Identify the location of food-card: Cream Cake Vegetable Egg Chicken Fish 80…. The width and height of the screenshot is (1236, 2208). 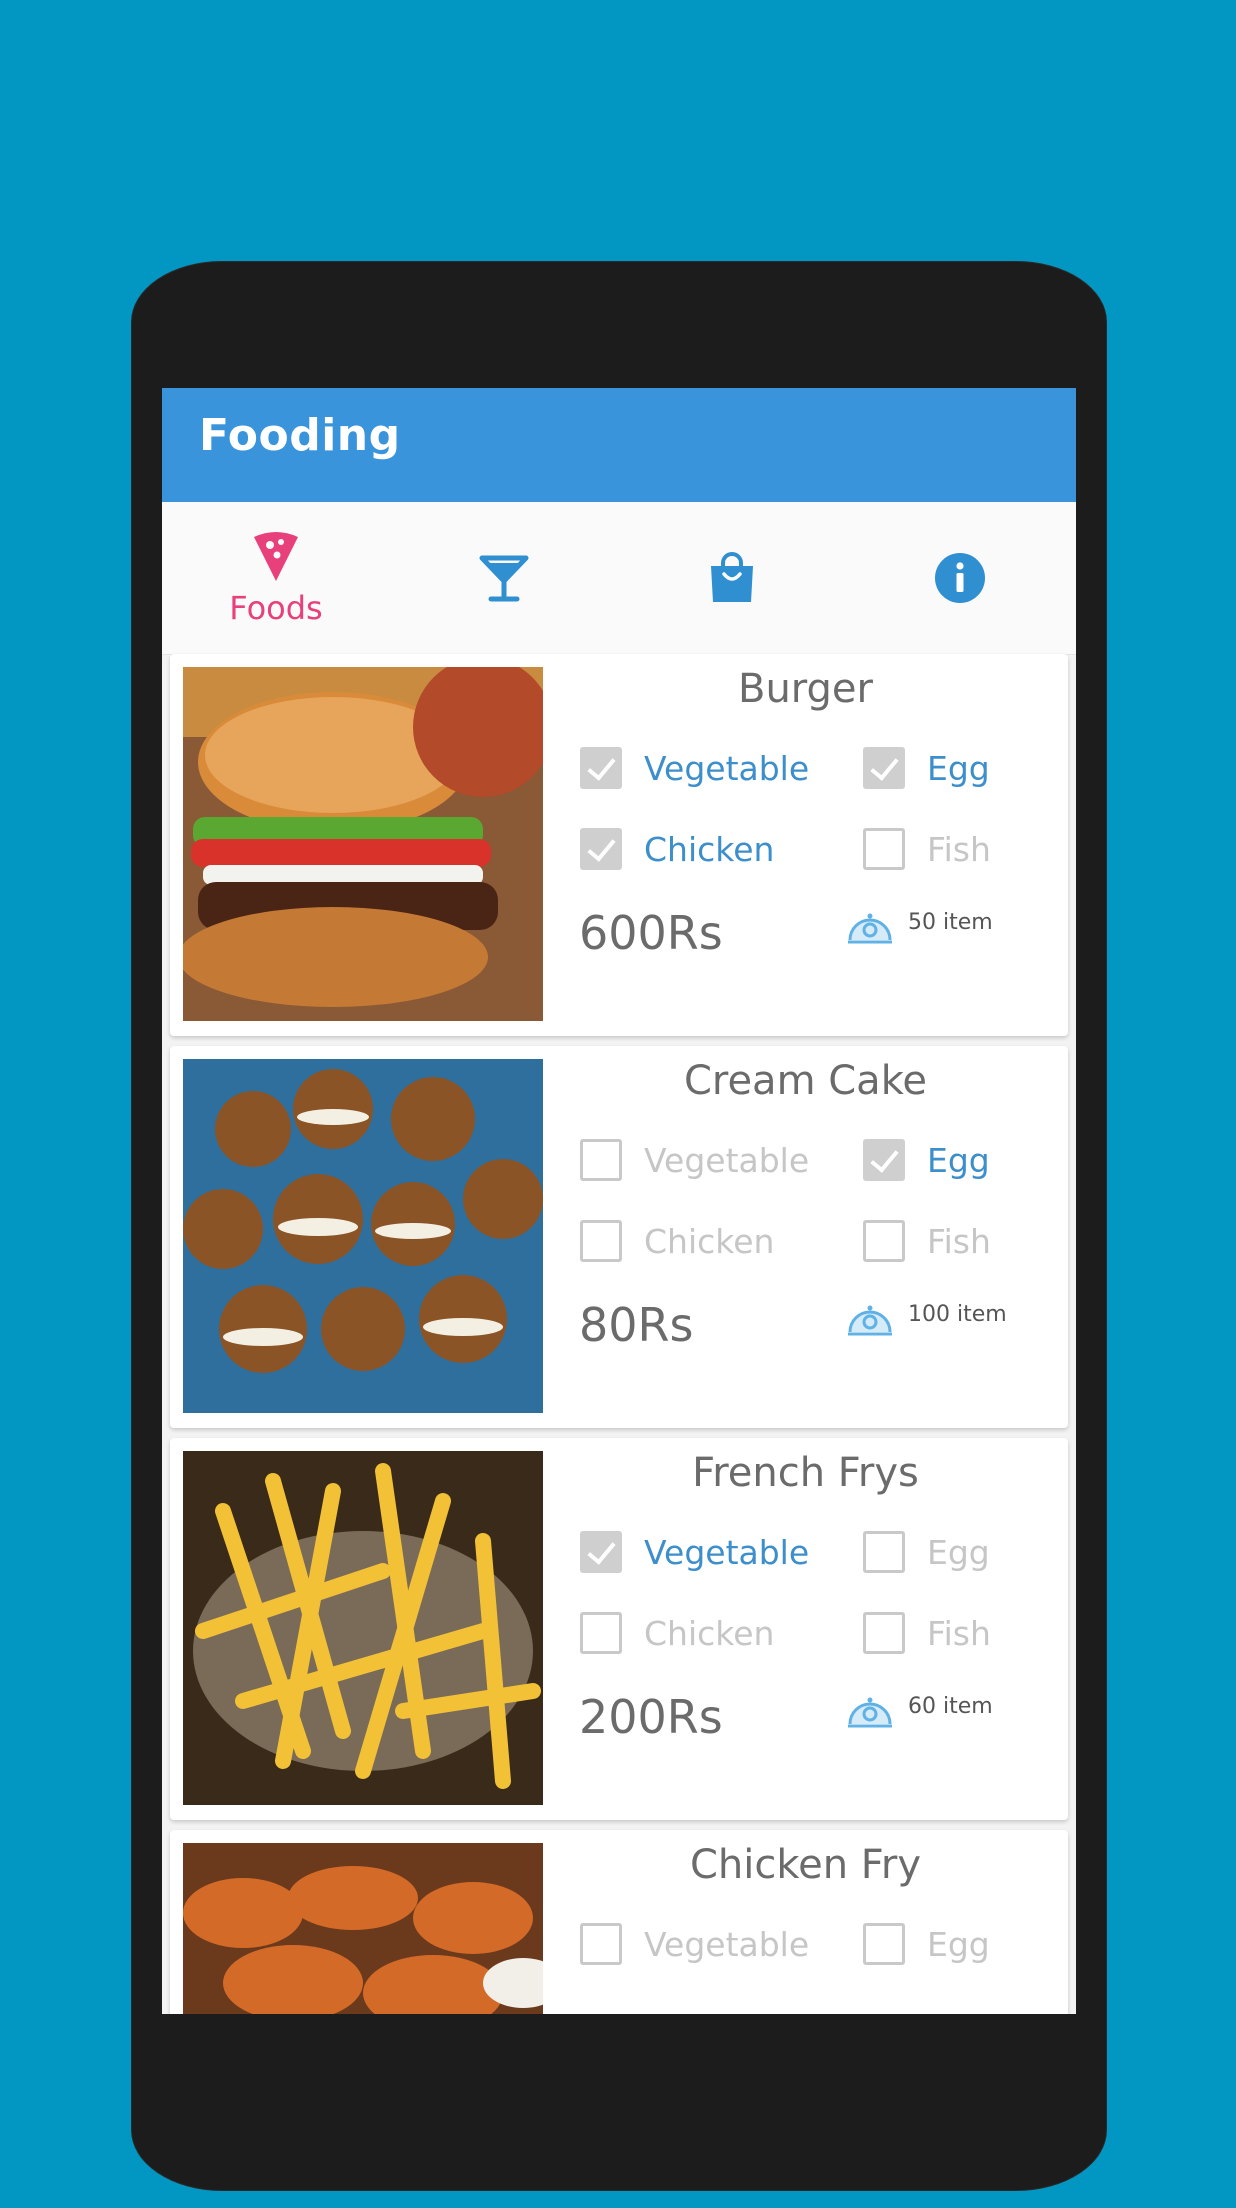
(619, 1237).